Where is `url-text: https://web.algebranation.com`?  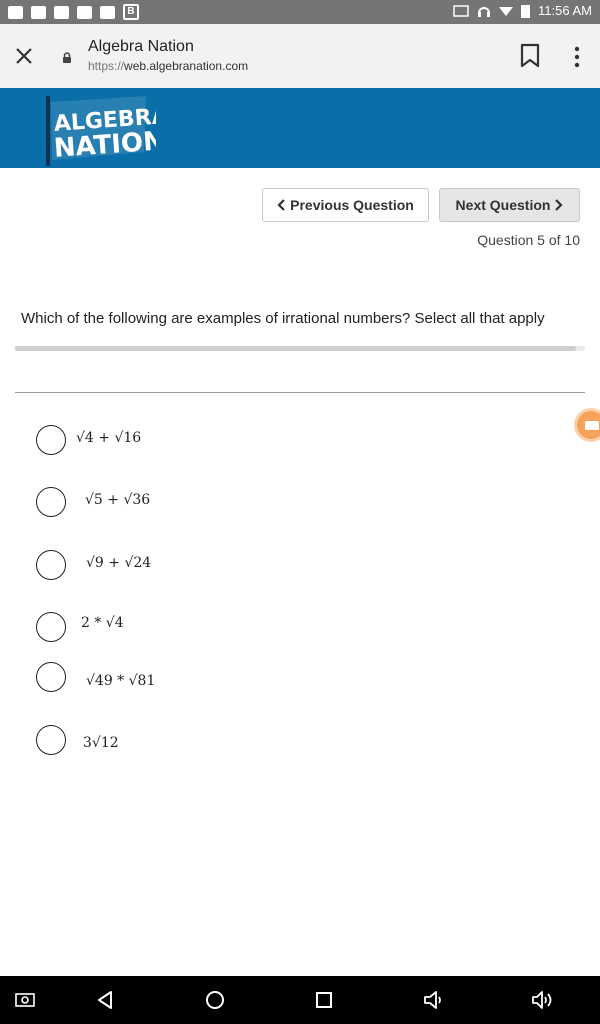
url-text: https://web.algebranation.com is located at coordinates (168, 66).